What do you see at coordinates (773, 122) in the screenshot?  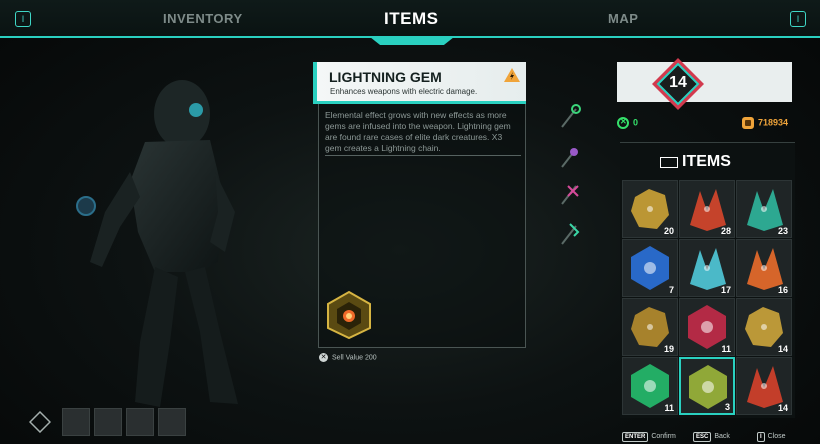 I see `orange-currency-amount: 718934` at bounding box center [773, 122].